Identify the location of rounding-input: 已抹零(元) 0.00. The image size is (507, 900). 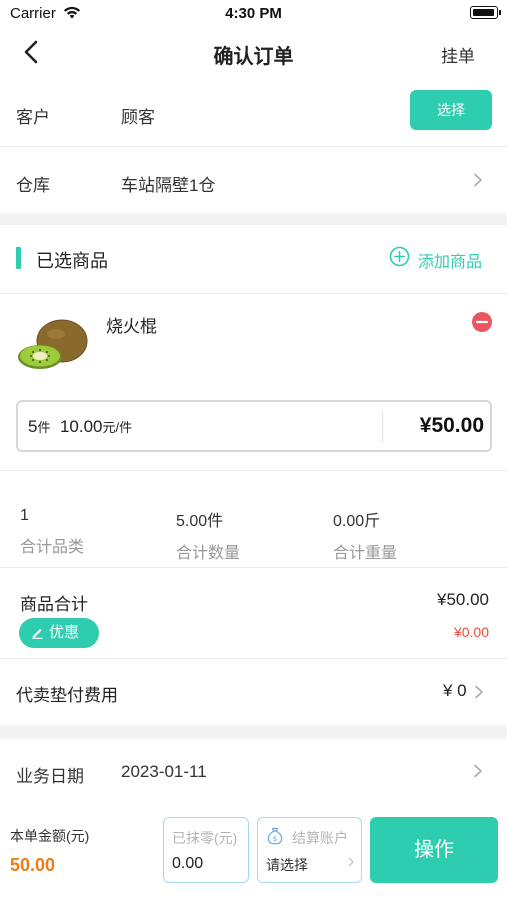
(206, 850).